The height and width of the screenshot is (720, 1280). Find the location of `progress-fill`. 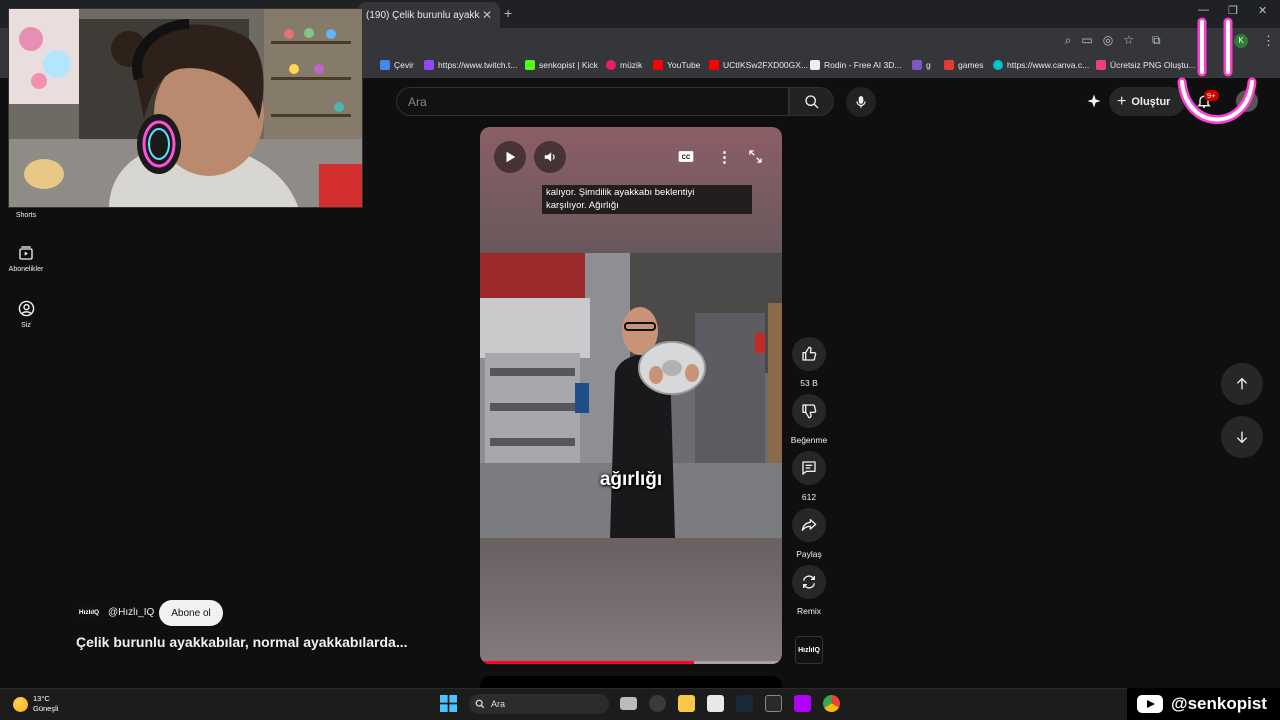

progress-fill is located at coordinates (587, 662).